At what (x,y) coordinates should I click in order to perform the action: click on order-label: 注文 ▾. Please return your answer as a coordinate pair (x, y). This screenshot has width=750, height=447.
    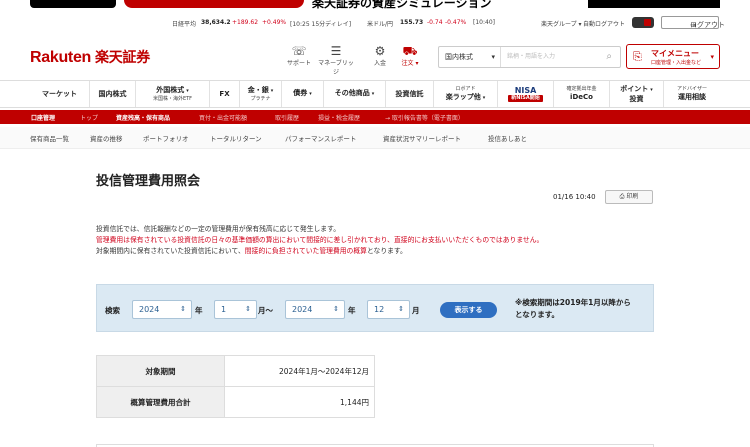
    Looking at the image, I should click on (410, 63).